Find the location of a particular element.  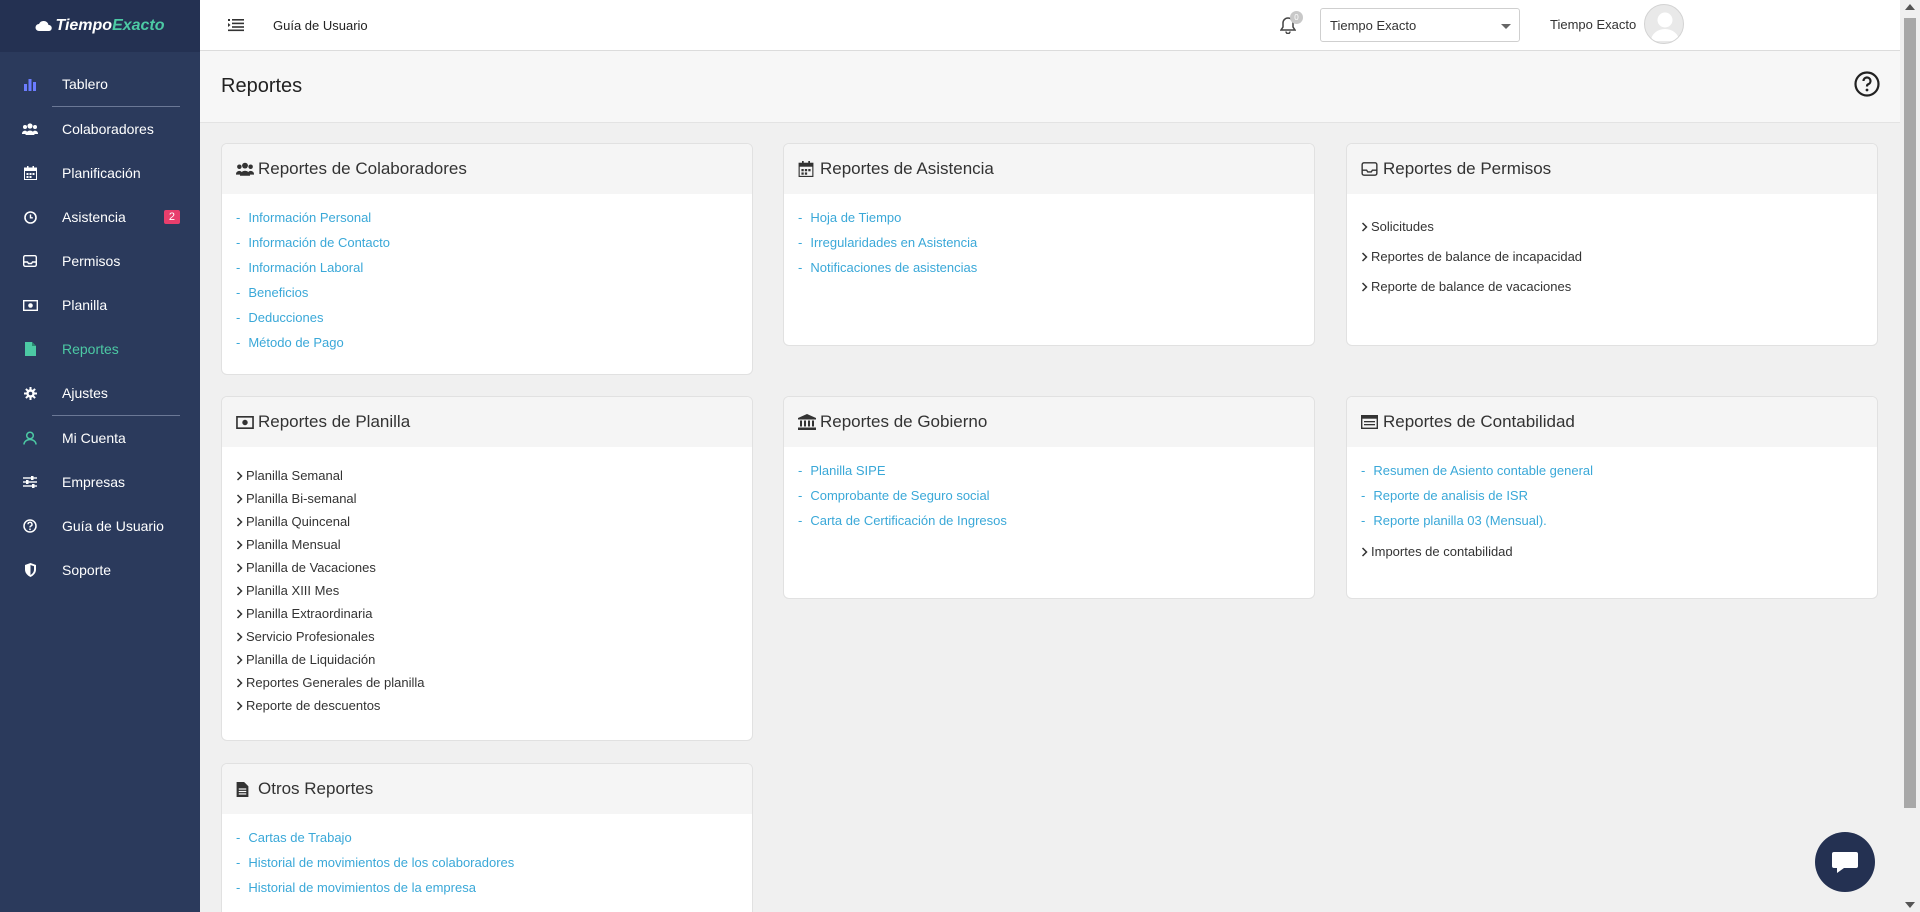

report-link-carta-certificacion: - Carta de Certificación de Ingresos is located at coordinates (1049, 524).